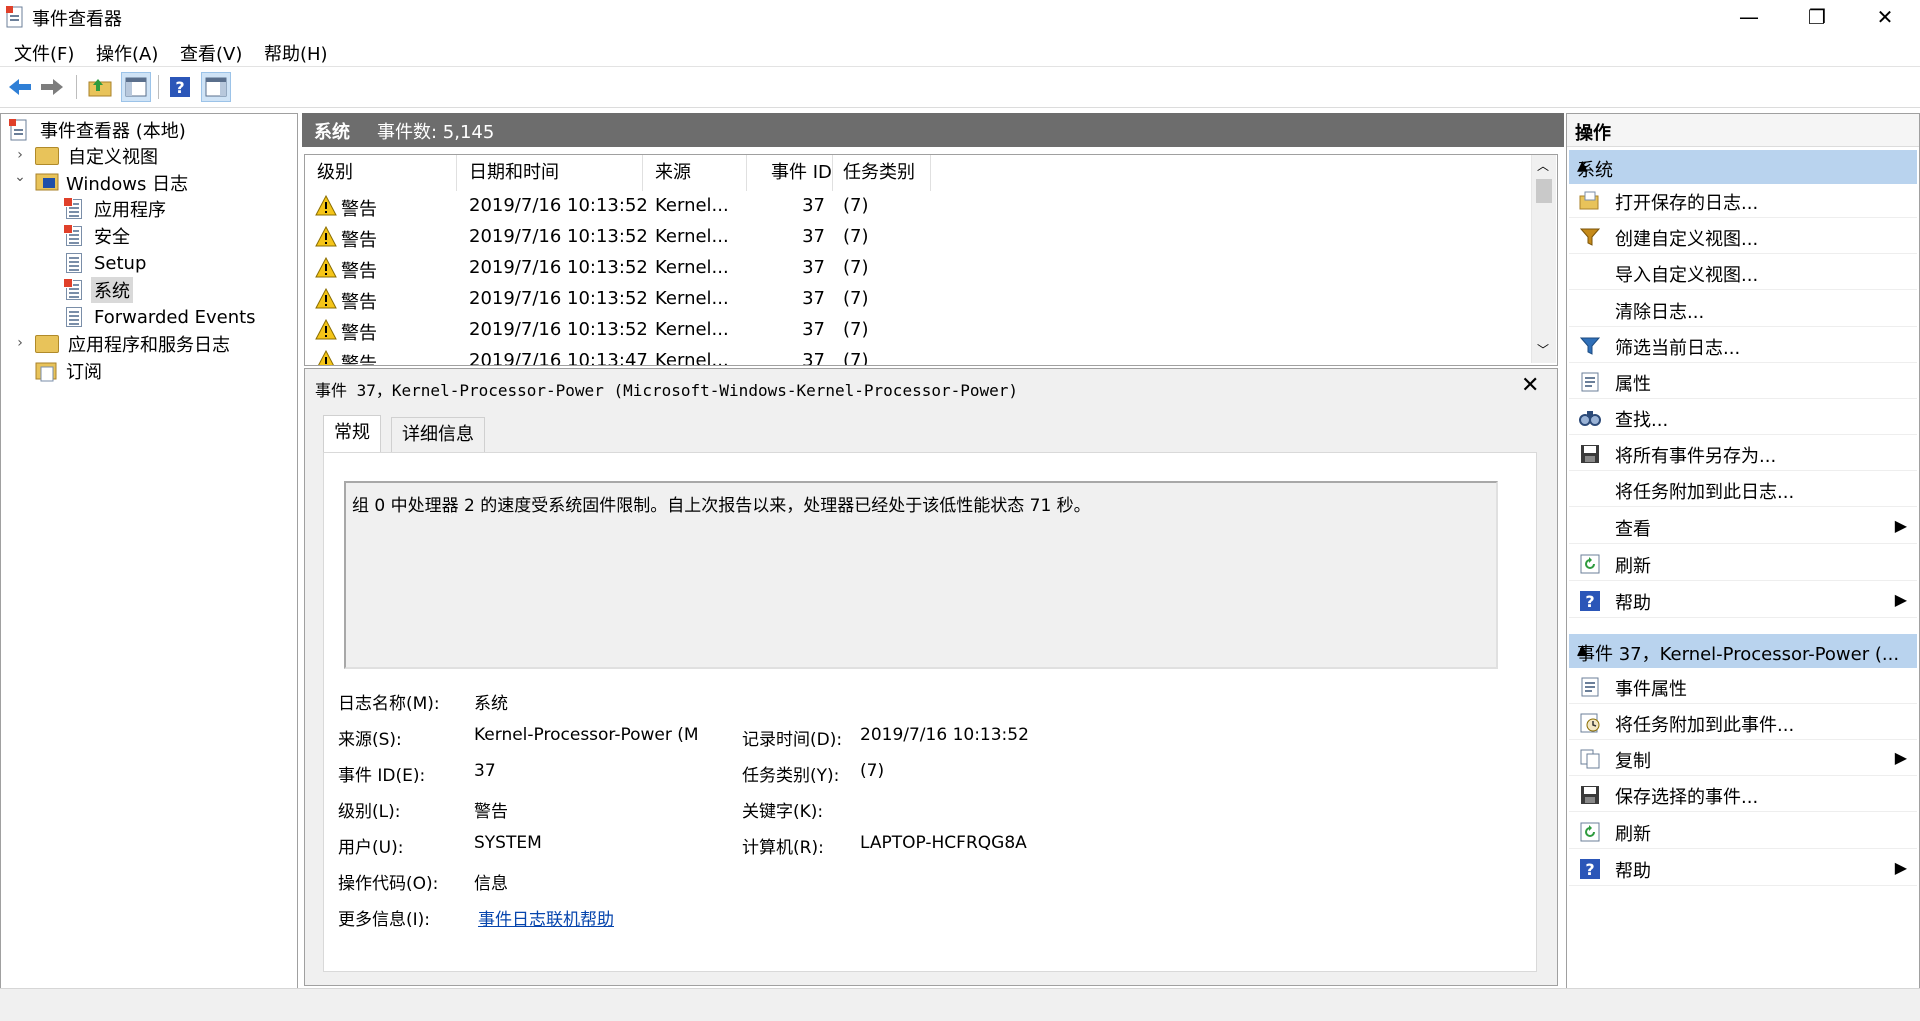 This screenshot has width=1920, height=1021. What do you see at coordinates (136, 87) in the screenshot?
I see `show-hide-console-tree-icon` at bounding box center [136, 87].